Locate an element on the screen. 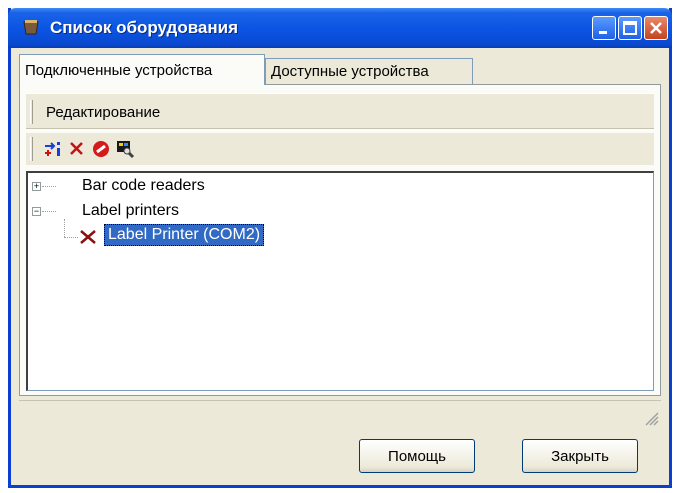 The image size is (676, 493). add-device-icon is located at coordinates (53, 149).